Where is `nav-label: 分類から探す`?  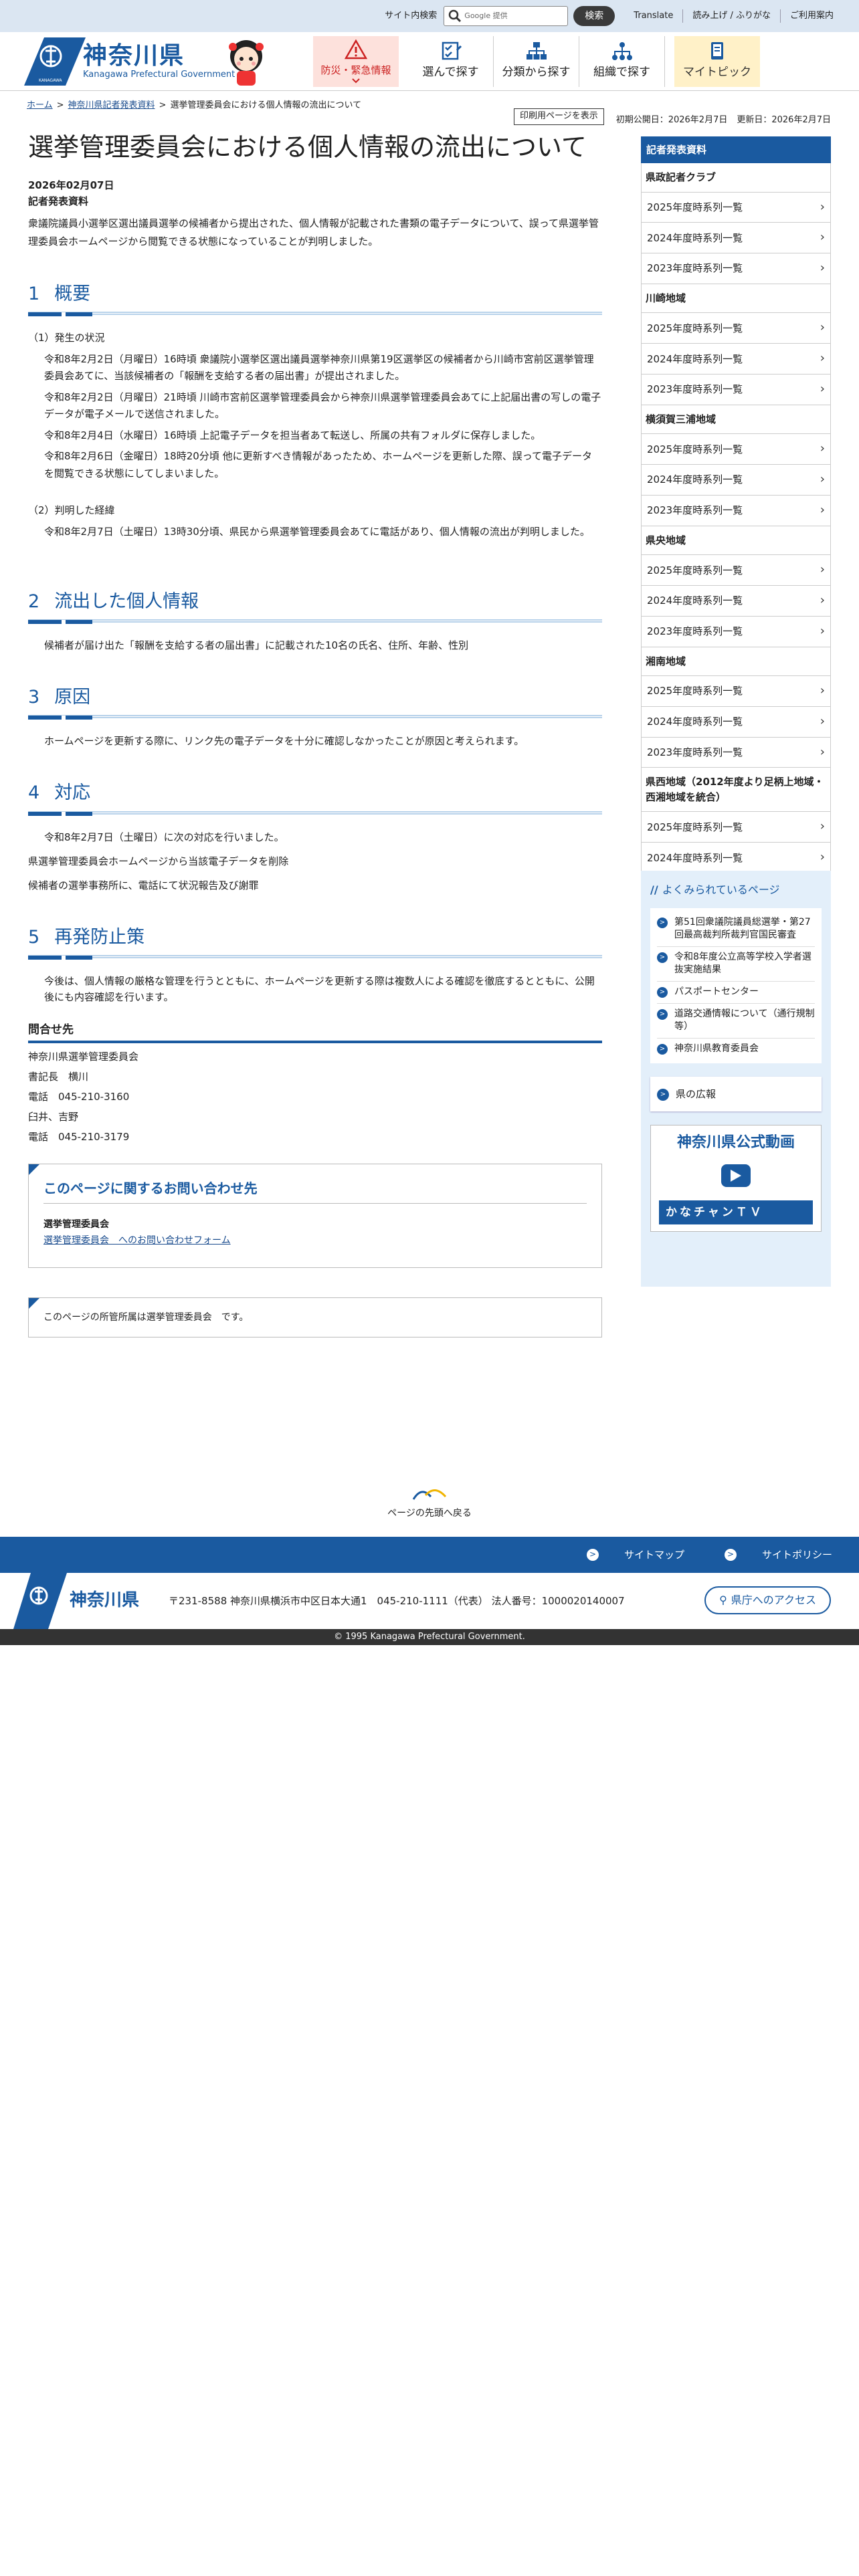 nav-label: 分類から探す is located at coordinates (536, 73).